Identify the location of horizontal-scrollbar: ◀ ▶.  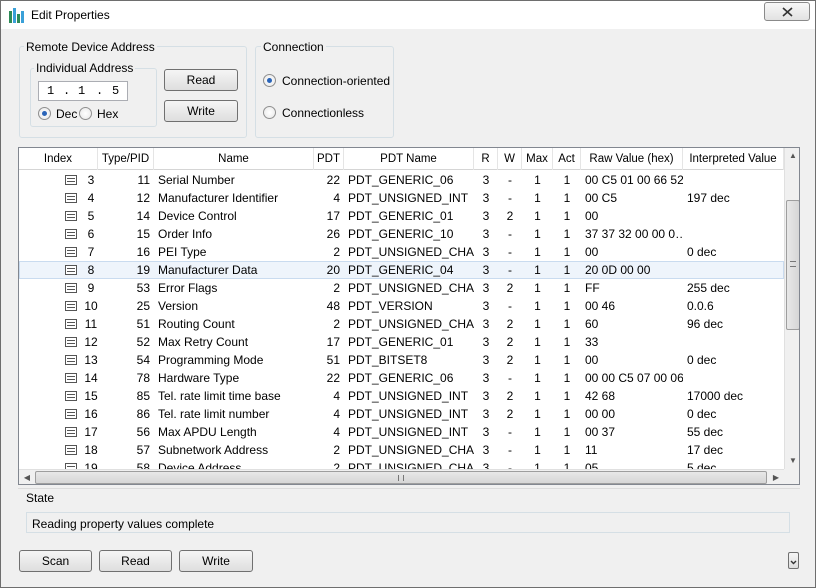
(401, 476).